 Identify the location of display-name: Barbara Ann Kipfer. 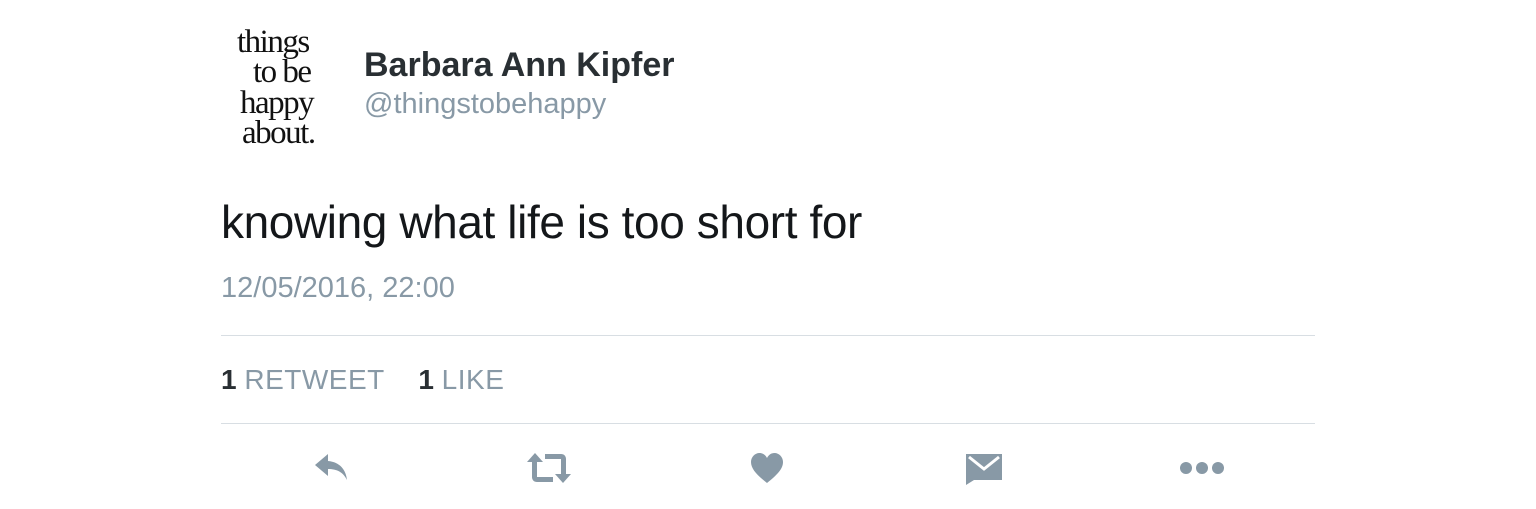
(519, 65).